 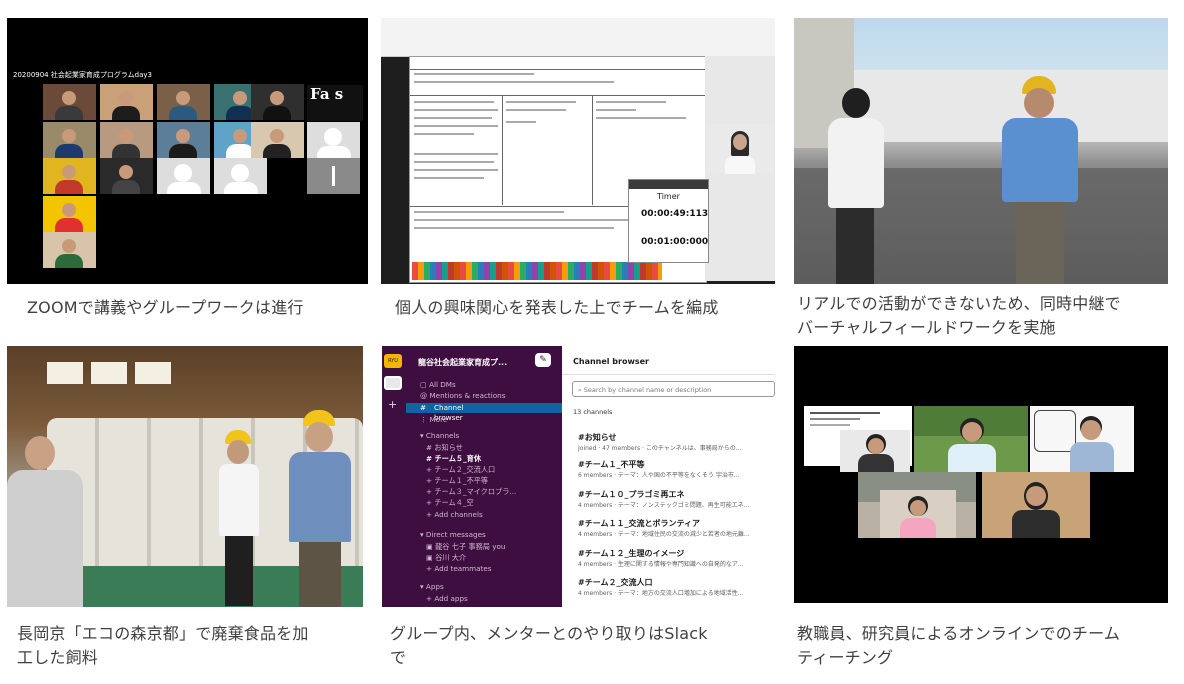 What do you see at coordinates (639, 523) in the screenshot?
I see `channel-list-item-name: #チーム１１_交流とボランティア` at bounding box center [639, 523].